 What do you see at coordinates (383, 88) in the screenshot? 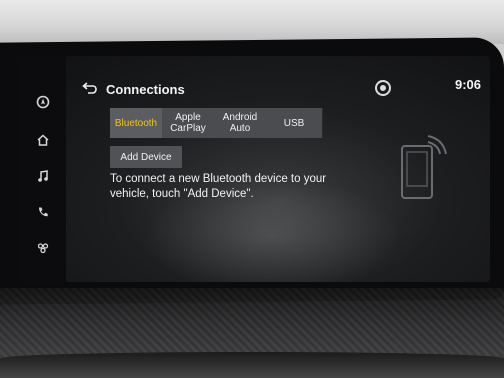
I see `connection-status-icon` at bounding box center [383, 88].